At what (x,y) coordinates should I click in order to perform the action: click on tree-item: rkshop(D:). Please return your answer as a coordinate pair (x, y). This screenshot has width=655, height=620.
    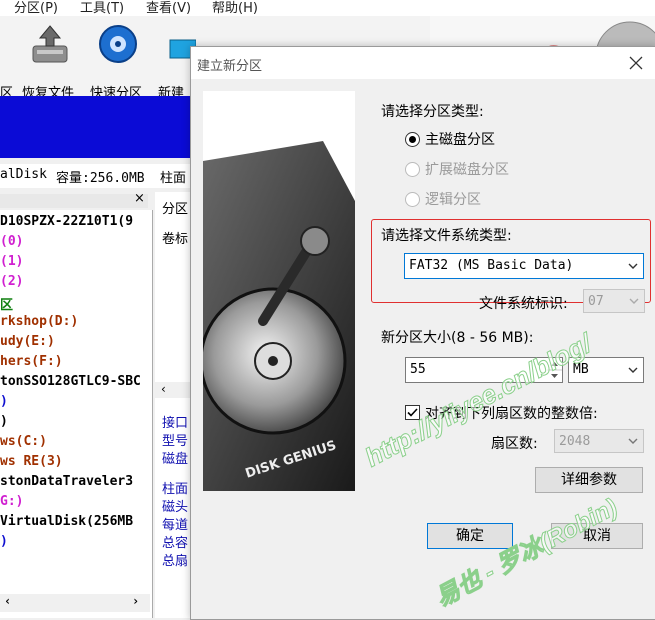
    Looking at the image, I should click on (75, 321).